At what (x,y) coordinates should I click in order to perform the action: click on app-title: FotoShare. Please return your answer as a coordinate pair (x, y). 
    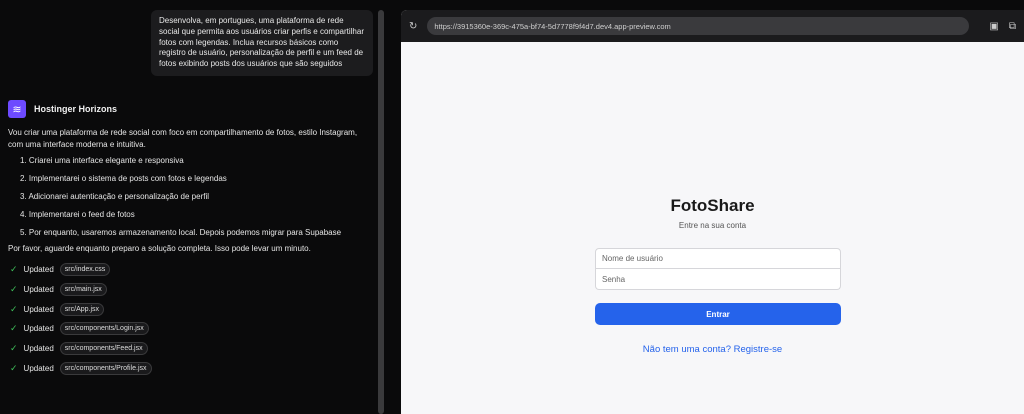
    Looking at the image, I should click on (712, 205).